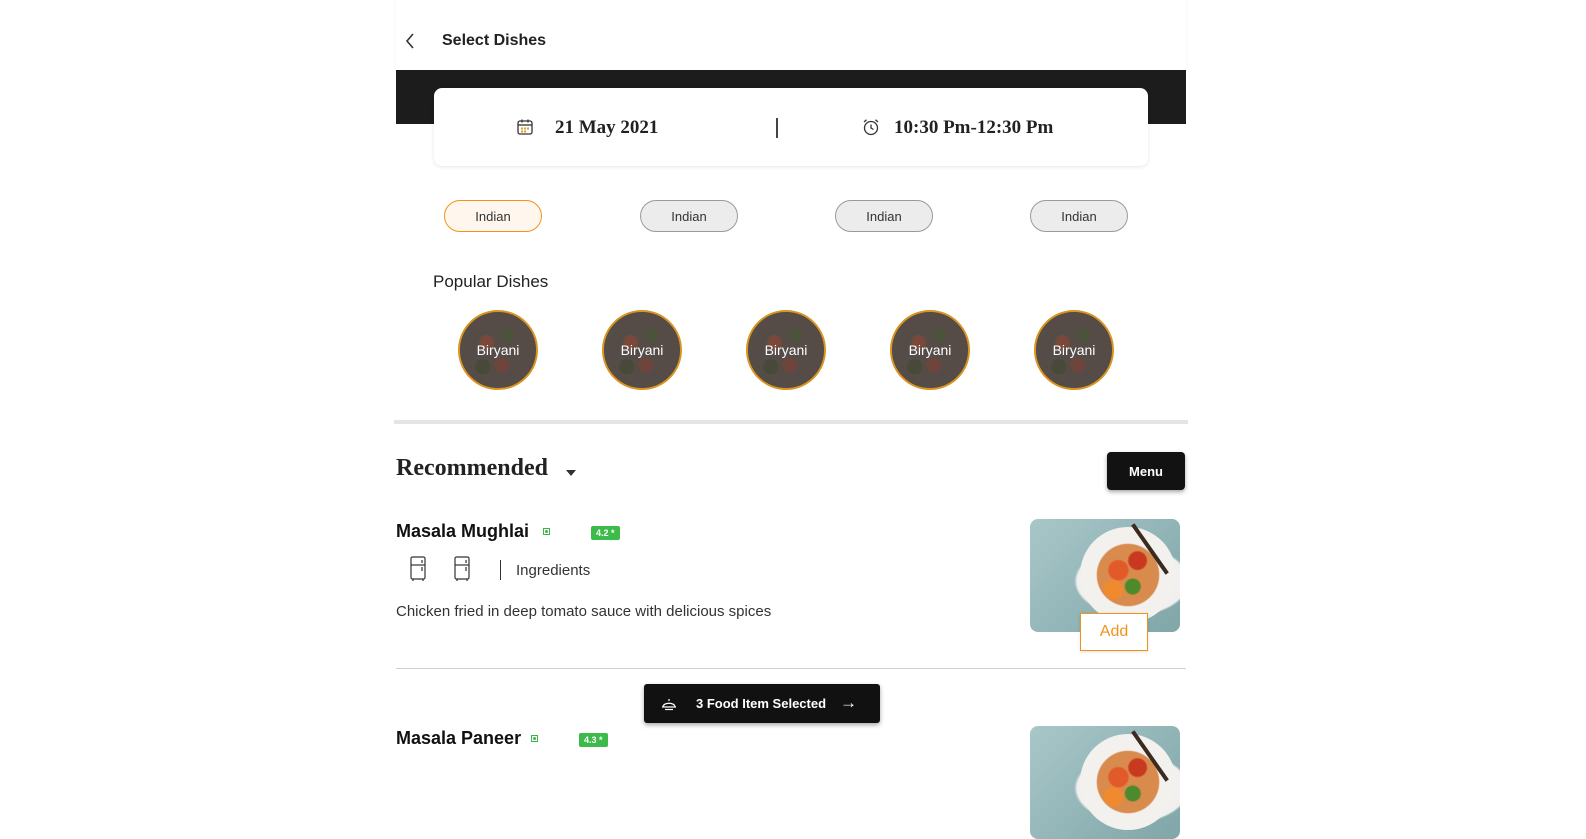 Image resolution: width=1586 pixels, height=839 pixels. I want to click on item-divider, so click(791, 668).